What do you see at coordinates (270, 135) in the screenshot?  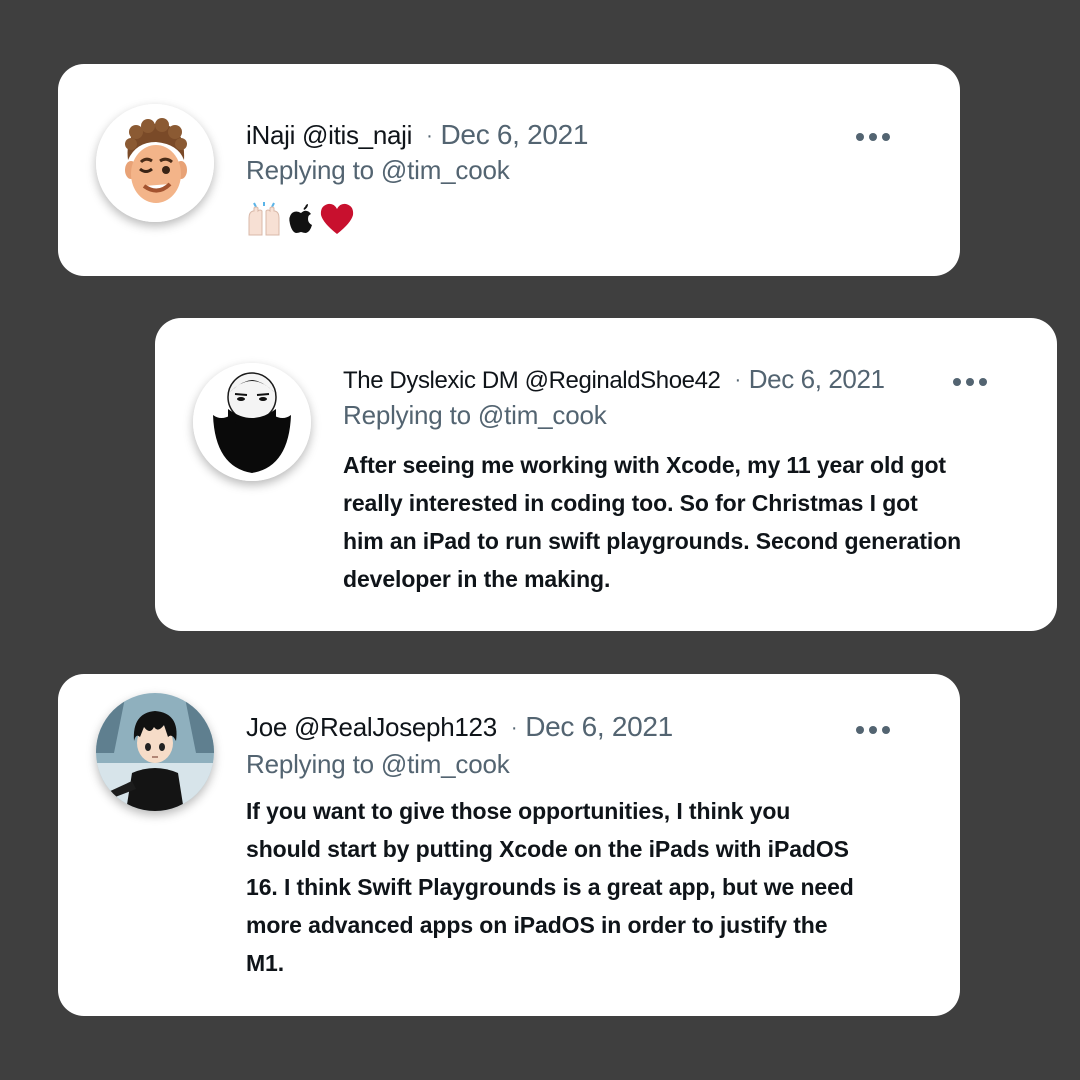 I see `display-name: iNaji` at bounding box center [270, 135].